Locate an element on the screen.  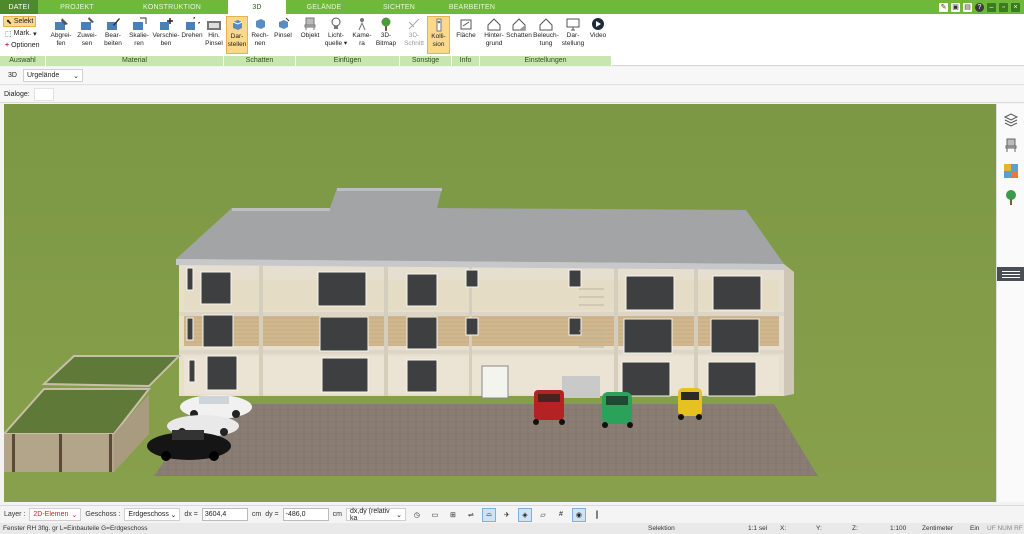
fly-icon: ✈ is located at coordinates (507, 515).